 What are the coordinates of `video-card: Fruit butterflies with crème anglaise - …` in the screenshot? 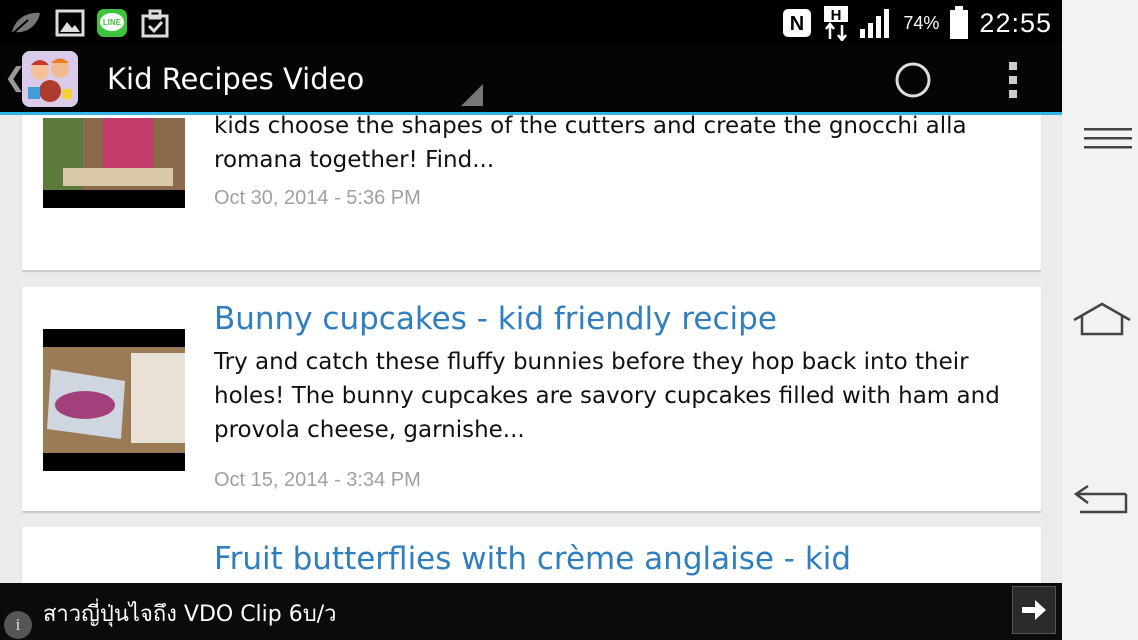 It's located at (531, 555).